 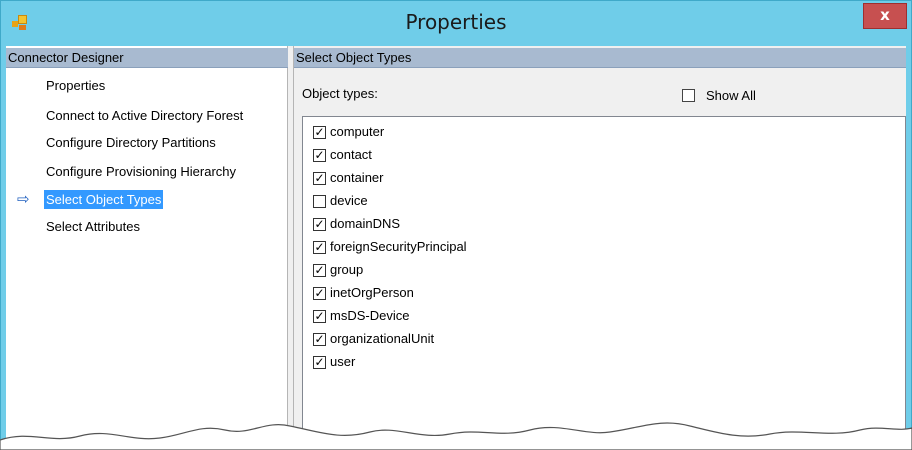 I want to click on close-button: x, so click(x=885, y=16).